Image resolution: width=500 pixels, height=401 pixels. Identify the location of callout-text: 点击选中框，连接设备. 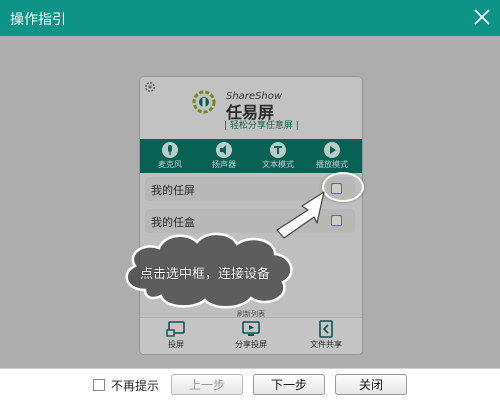
(205, 274).